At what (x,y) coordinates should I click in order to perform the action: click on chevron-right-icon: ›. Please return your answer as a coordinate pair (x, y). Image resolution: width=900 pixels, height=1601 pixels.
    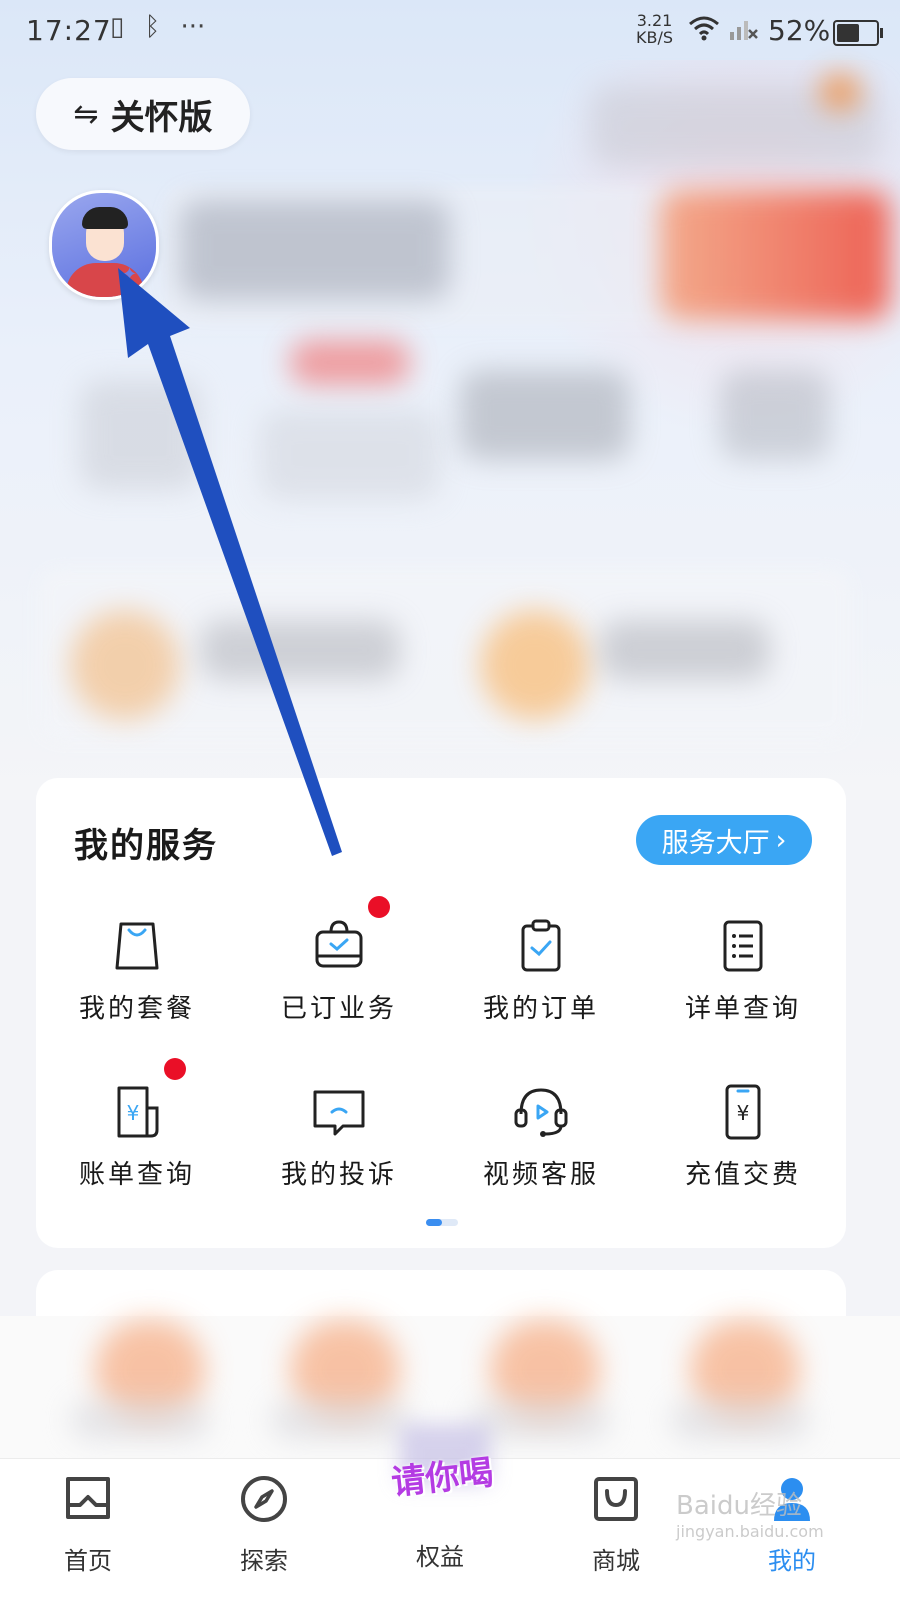
    Looking at the image, I should click on (781, 840).